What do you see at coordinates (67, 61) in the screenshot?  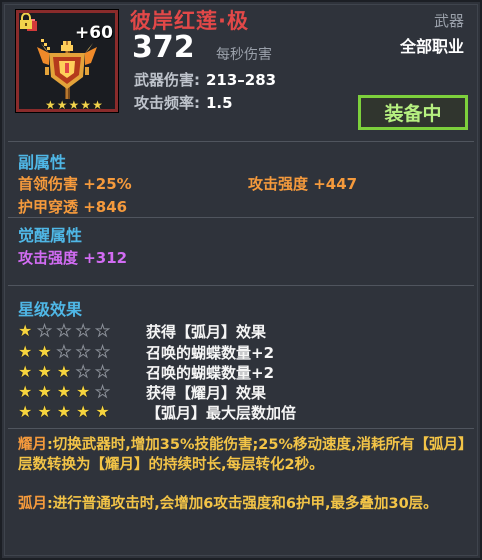 I see `weapon-icon-frame: +60 ★ ★ ★ ★ ★` at bounding box center [67, 61].